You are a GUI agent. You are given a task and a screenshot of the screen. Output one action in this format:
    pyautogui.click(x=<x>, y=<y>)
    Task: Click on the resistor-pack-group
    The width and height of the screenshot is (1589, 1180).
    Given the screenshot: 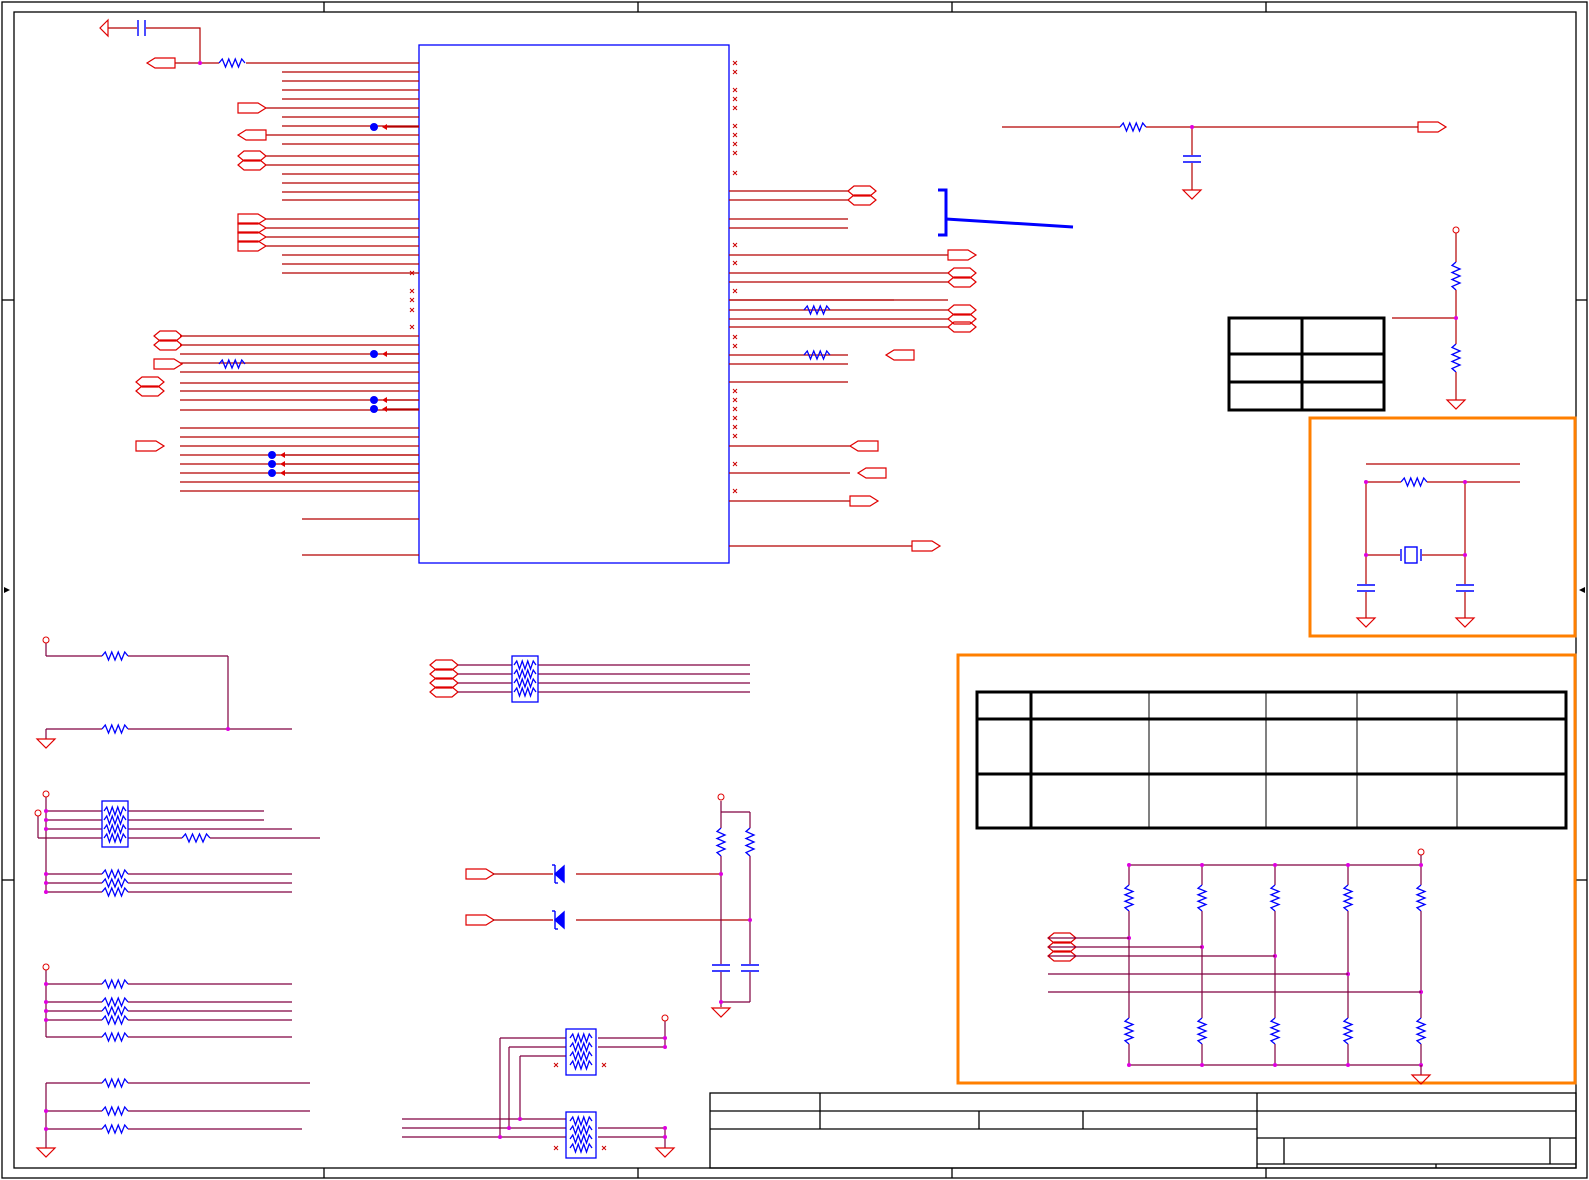 What is the action you would take?
    pyautogui.click(x=534, y=1084)
    